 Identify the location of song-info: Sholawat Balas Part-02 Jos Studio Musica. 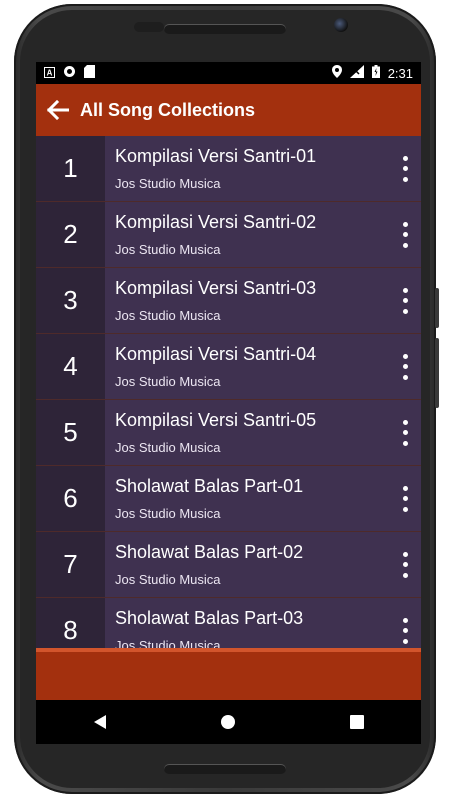
(263, 564).